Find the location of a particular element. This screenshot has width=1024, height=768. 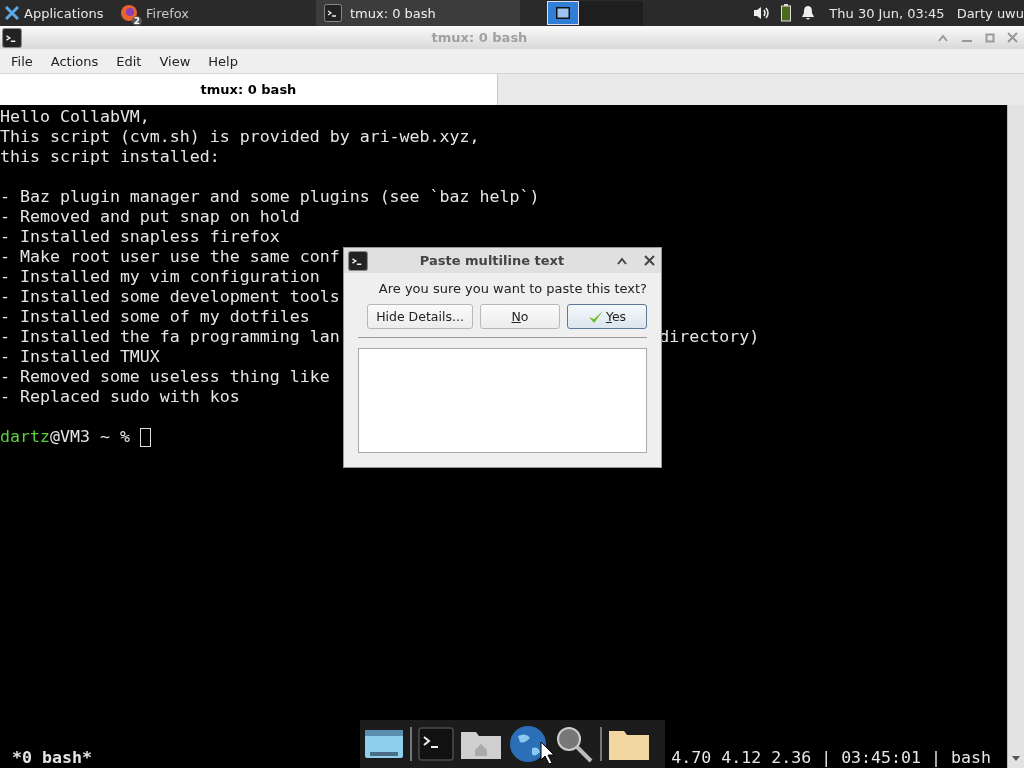

terminal-line: - Removed some useless thing like is located at coordinates (165, 377).